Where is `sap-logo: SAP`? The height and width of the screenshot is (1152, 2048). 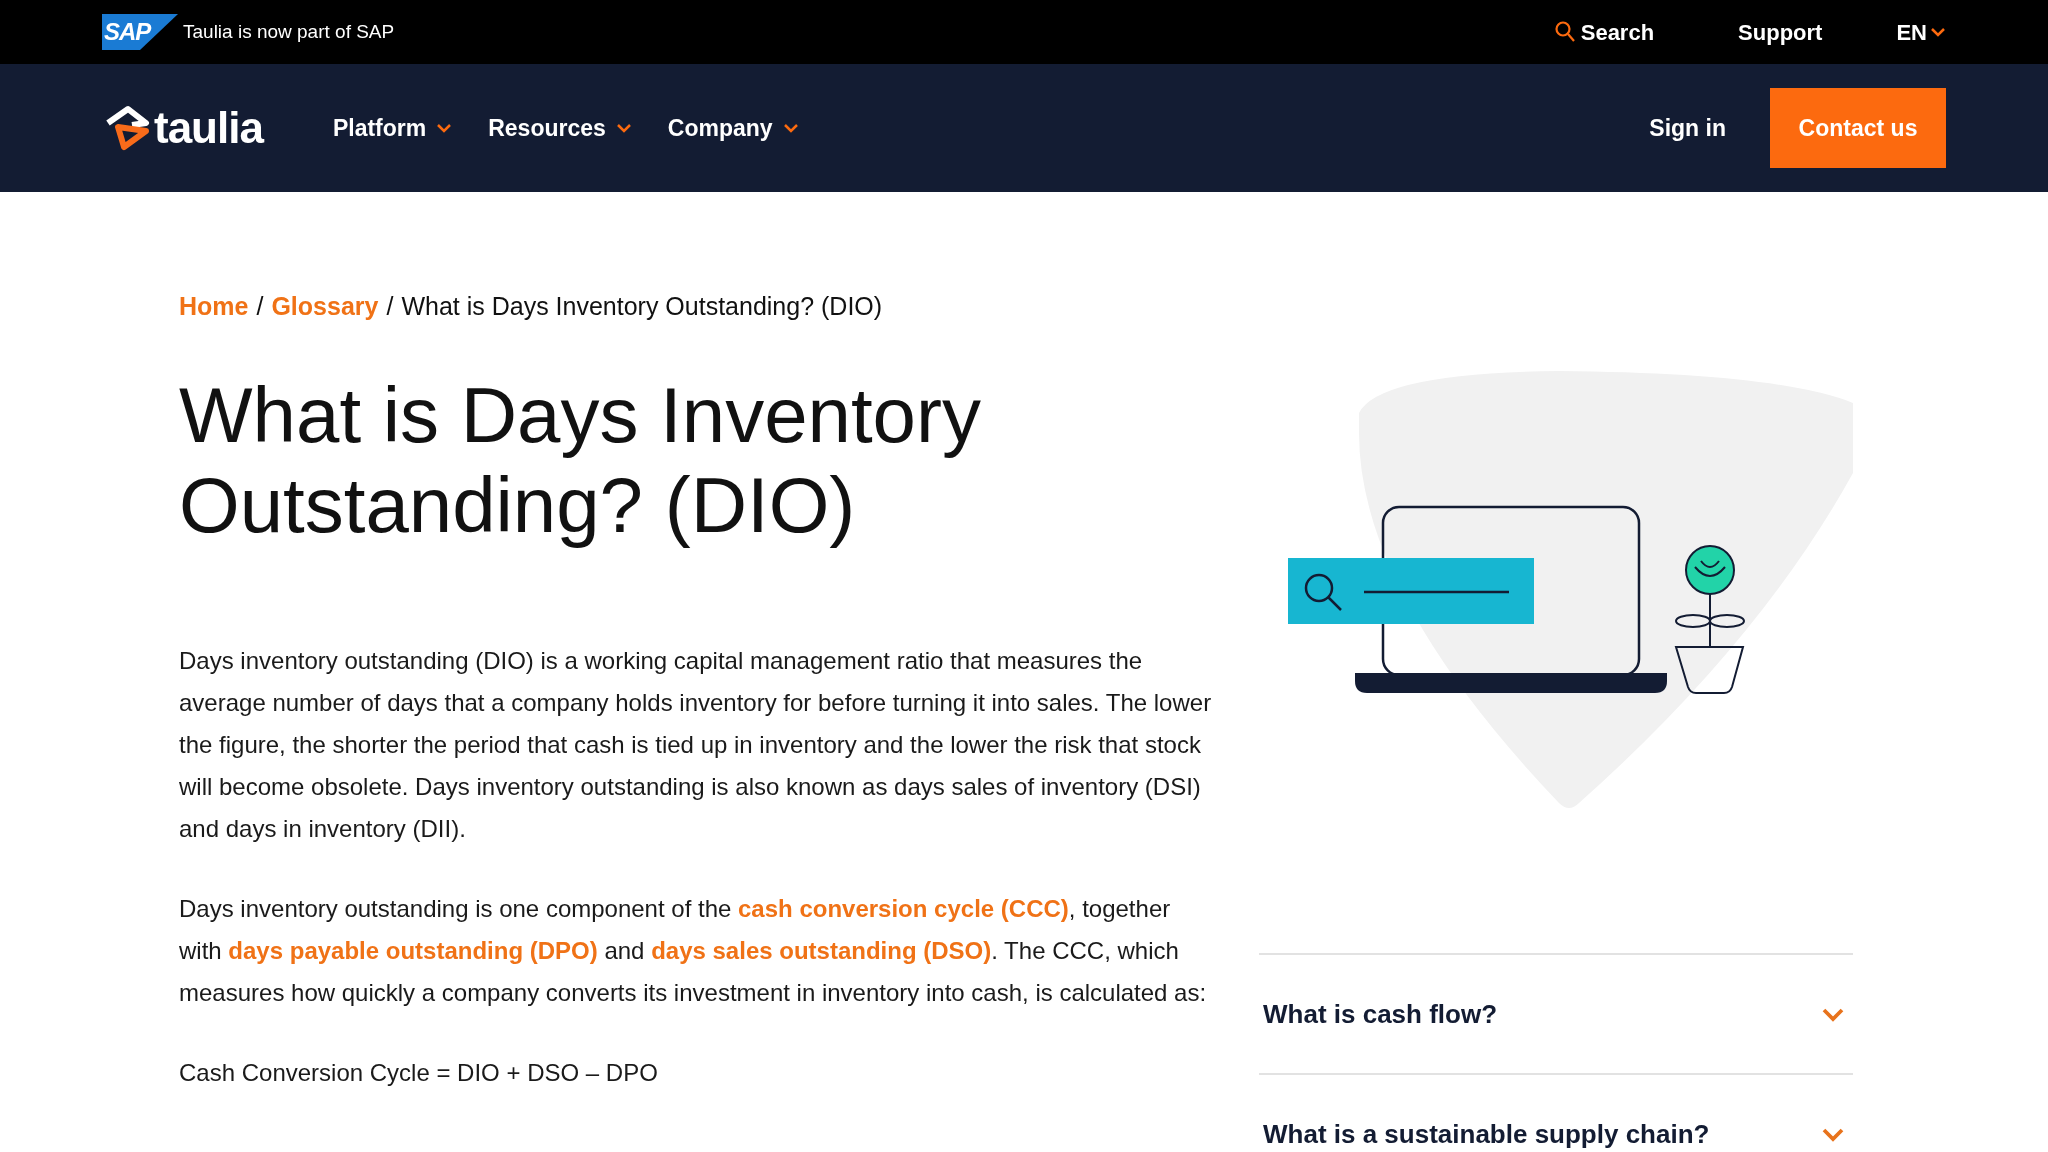
sap-logo: SAP is located at coordinates (140, 32).